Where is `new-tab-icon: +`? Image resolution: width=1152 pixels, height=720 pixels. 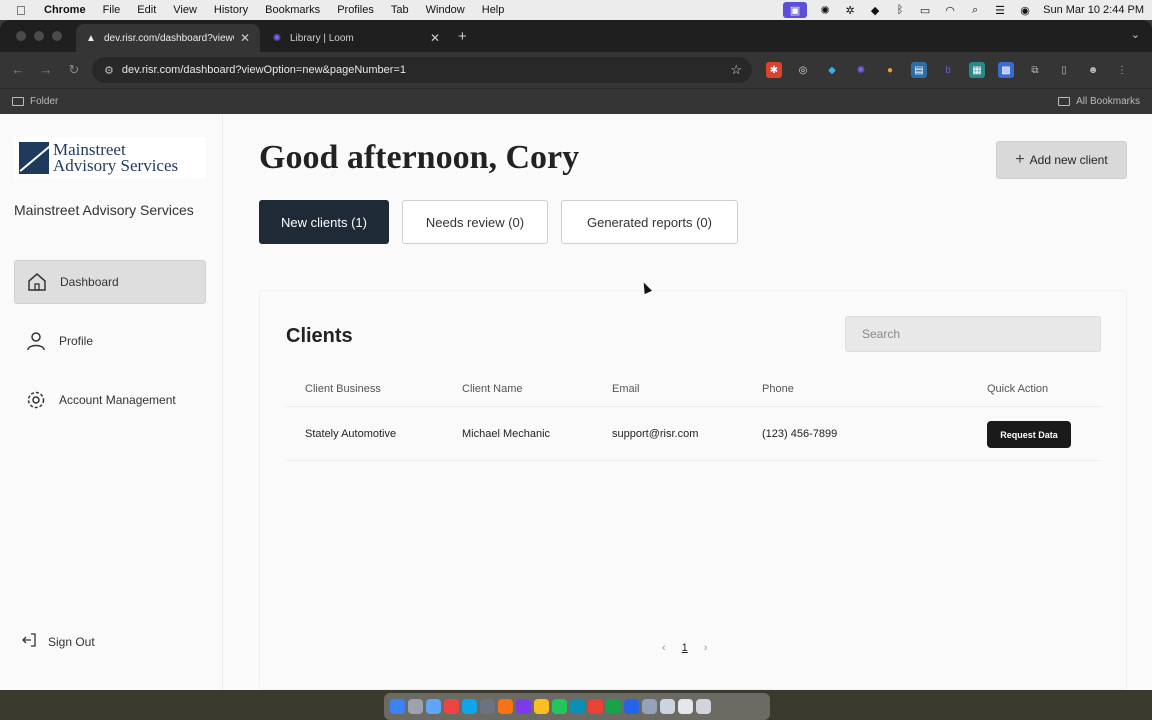 new-tab-icon: + is located at coordinates (462, 36).